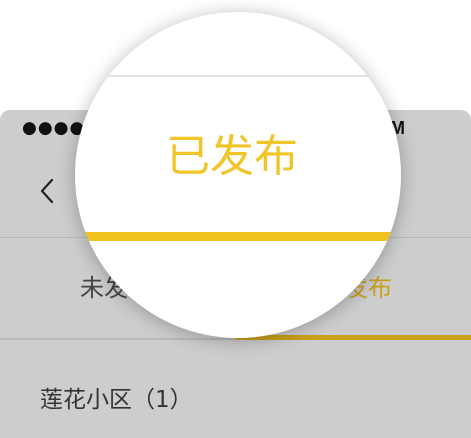  I want to click on active-tab-indicator, so click(353, 337).